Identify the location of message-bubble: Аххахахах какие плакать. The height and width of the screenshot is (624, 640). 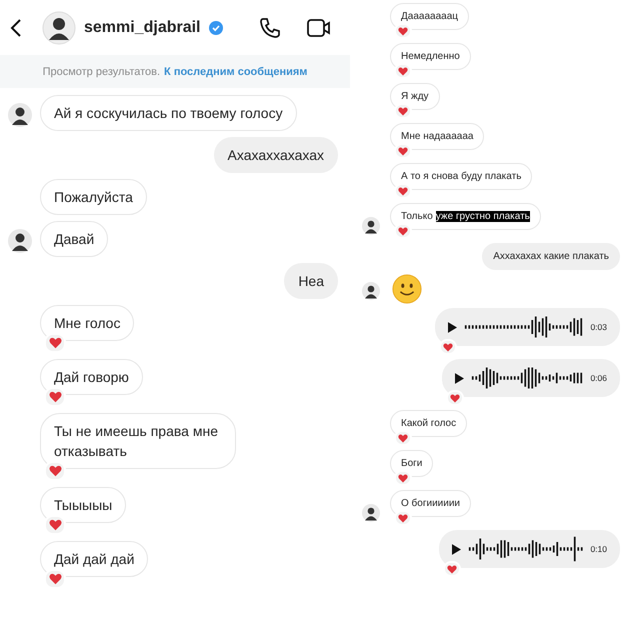
(551, 256).